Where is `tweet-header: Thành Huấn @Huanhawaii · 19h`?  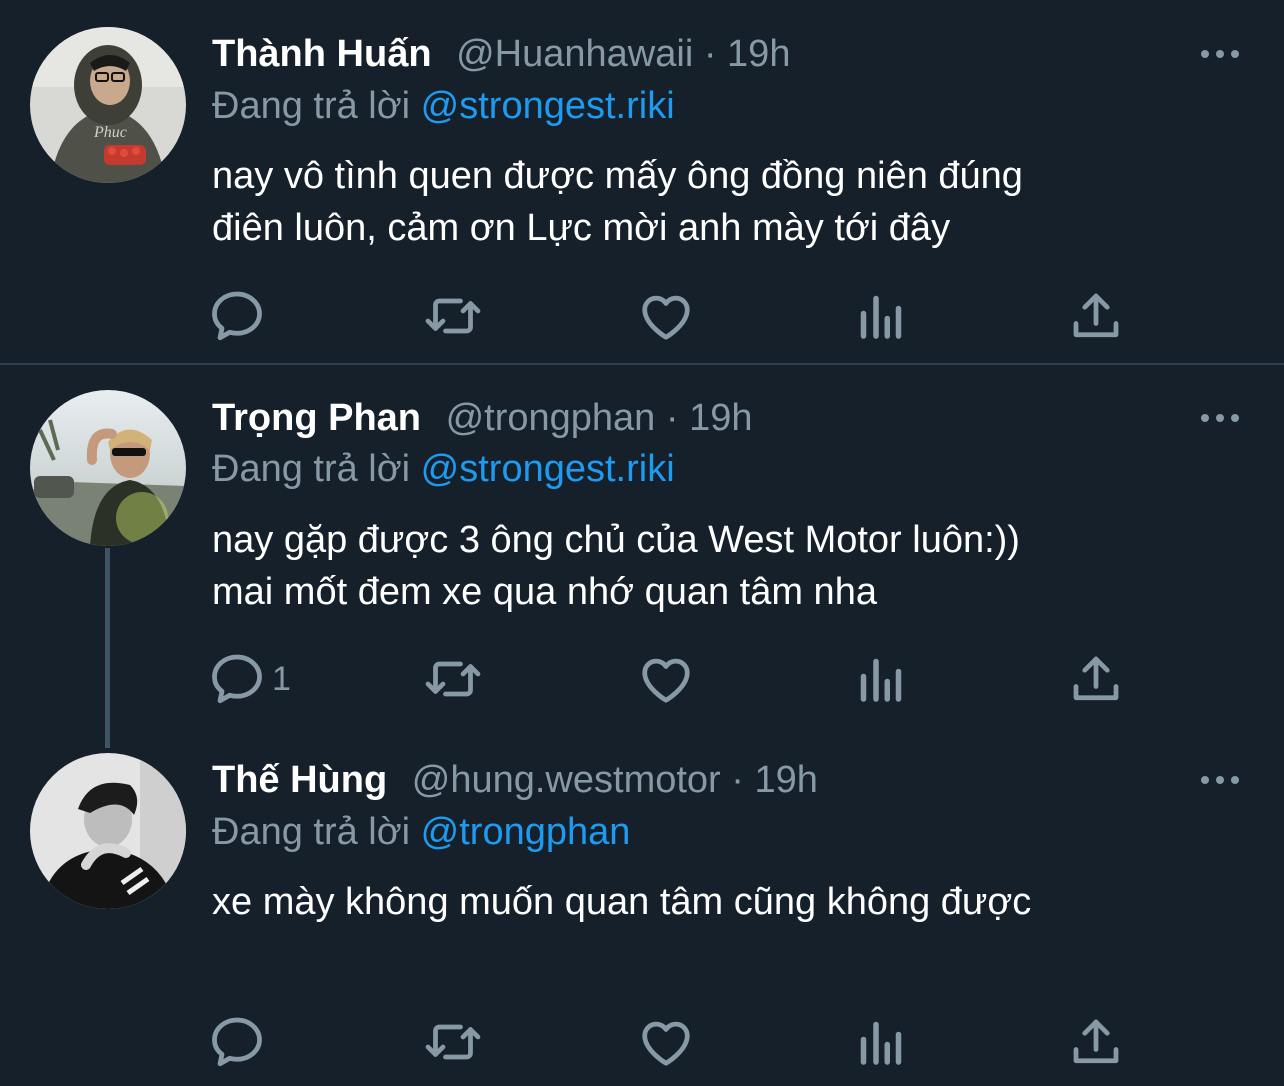 tweet-header: Thành Huấn @Huanhawaii · 19h is located at coordinates (501, 54).